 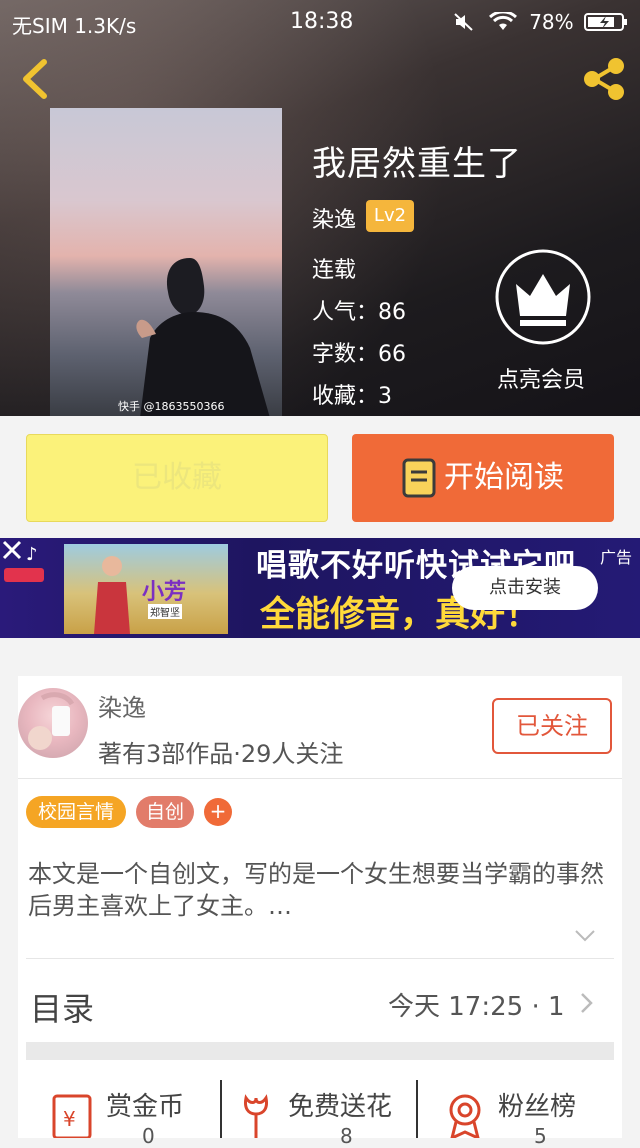 I want to click on genre-tag: 自创, so click(x=165, y=812).